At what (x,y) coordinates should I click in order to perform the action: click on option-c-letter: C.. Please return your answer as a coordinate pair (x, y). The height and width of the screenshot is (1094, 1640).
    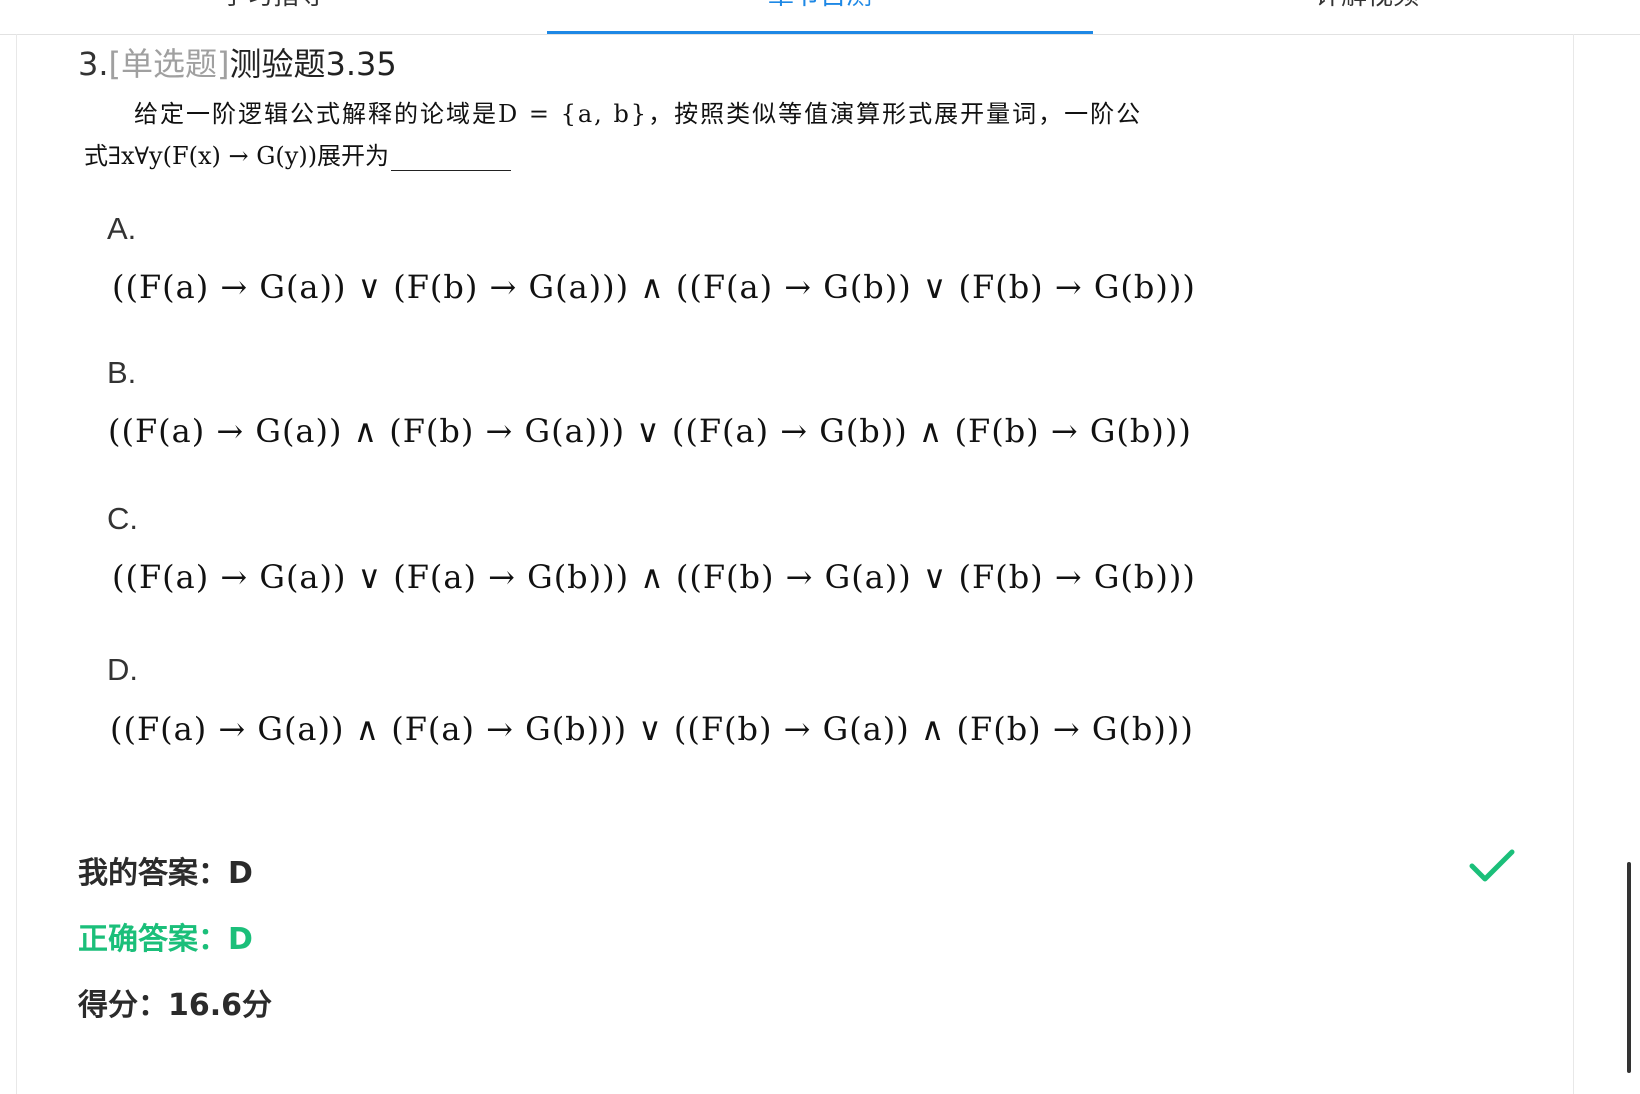
    Looking at the image, I should click on (122, 519).